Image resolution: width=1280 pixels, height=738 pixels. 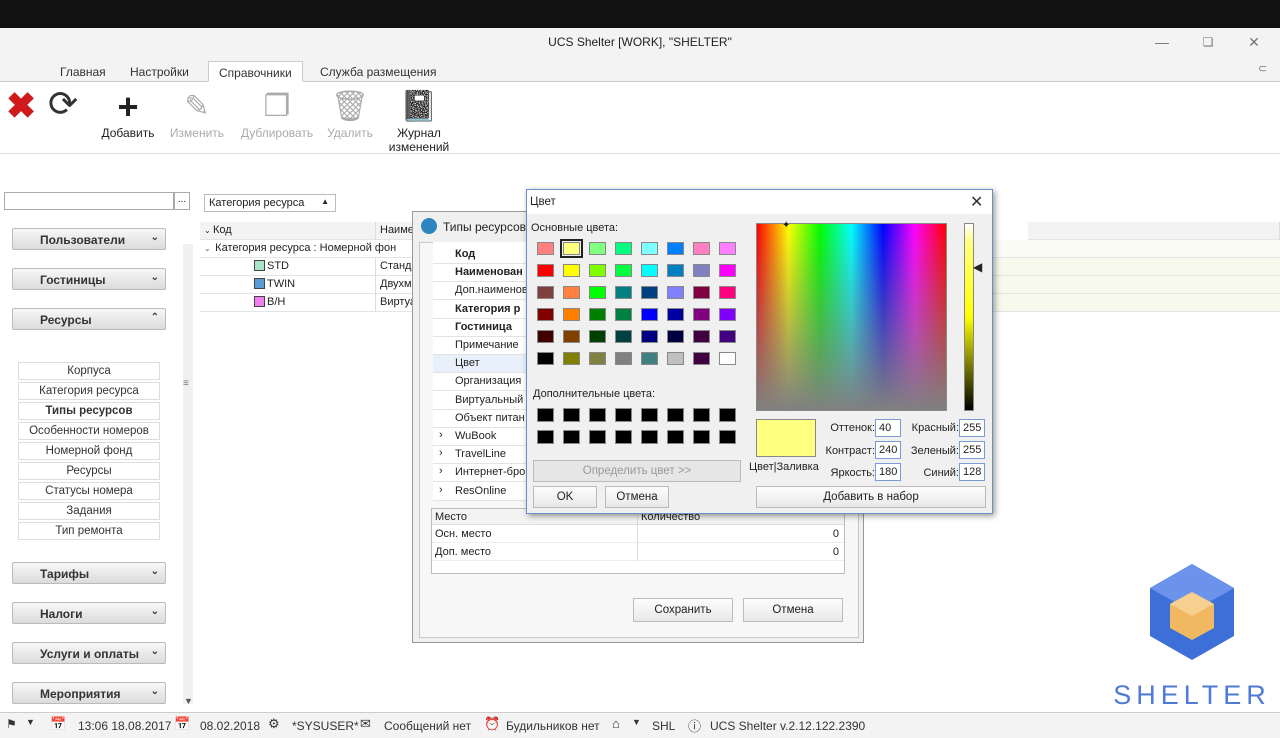 What do you see at coordinates (188, 474) in the screenshot?
I see `sidebar-scrollbar` at bounding box center [188, 474].